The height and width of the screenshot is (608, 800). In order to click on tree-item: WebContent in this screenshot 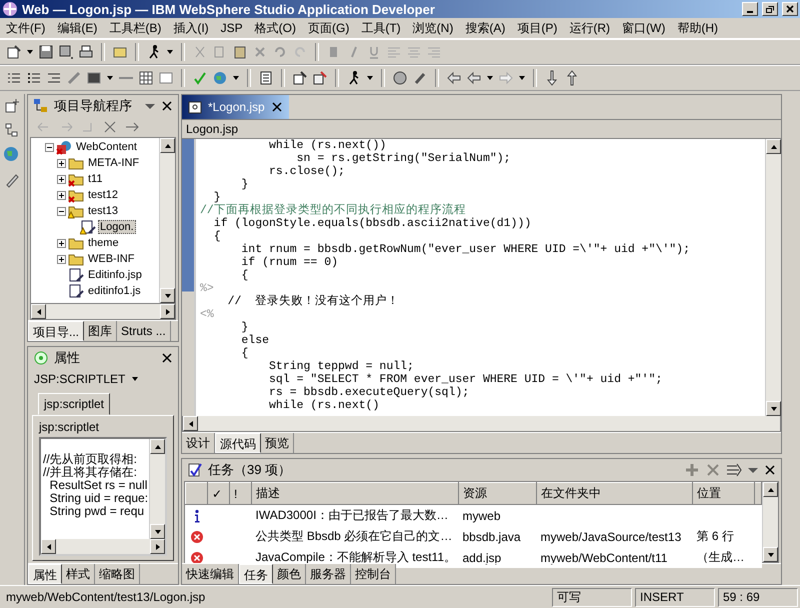, I will do `click(106, 147)`.